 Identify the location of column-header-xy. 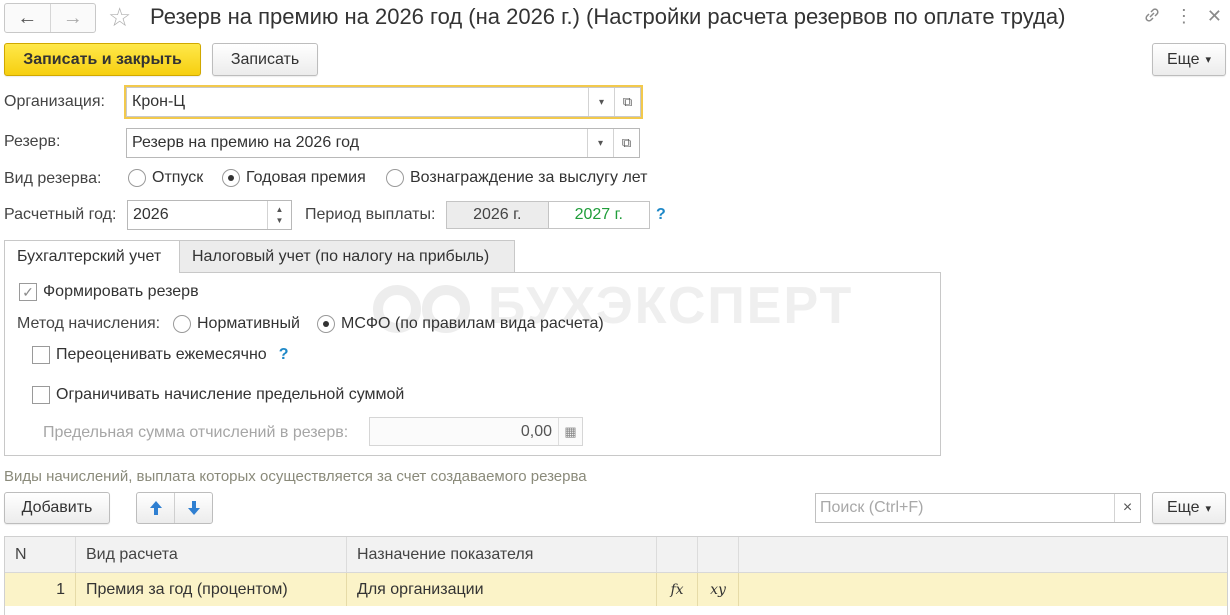
(718, 554).